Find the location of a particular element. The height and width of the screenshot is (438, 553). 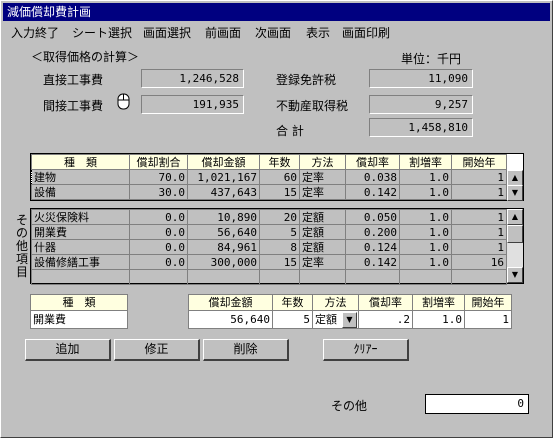

edit-rate-field: .2 is located at coordinates (385, 319).